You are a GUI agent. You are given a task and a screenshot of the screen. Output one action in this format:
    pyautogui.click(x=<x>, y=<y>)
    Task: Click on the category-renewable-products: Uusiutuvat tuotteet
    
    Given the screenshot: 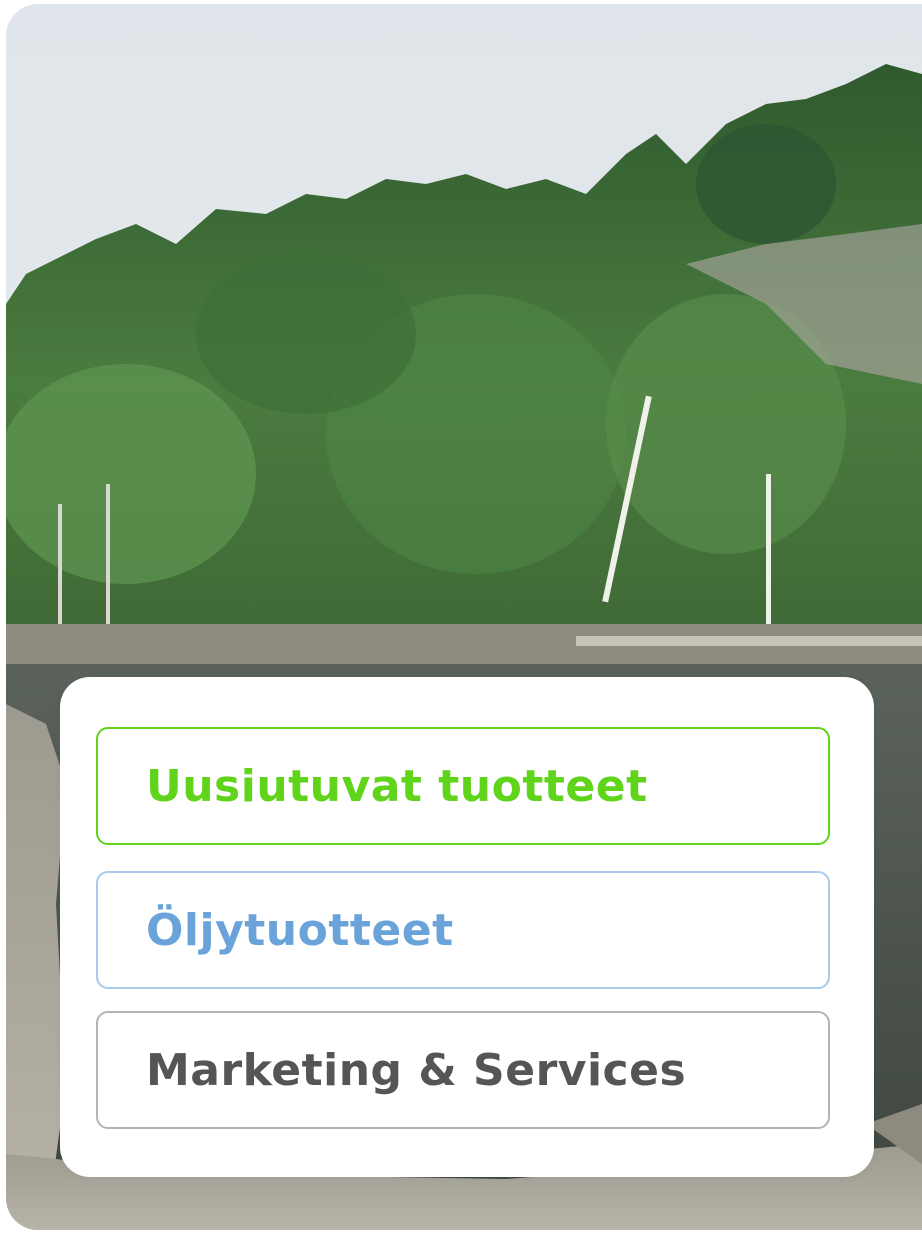 What is the action you would take?
    pyautogui.click(x=463, y=786)
    